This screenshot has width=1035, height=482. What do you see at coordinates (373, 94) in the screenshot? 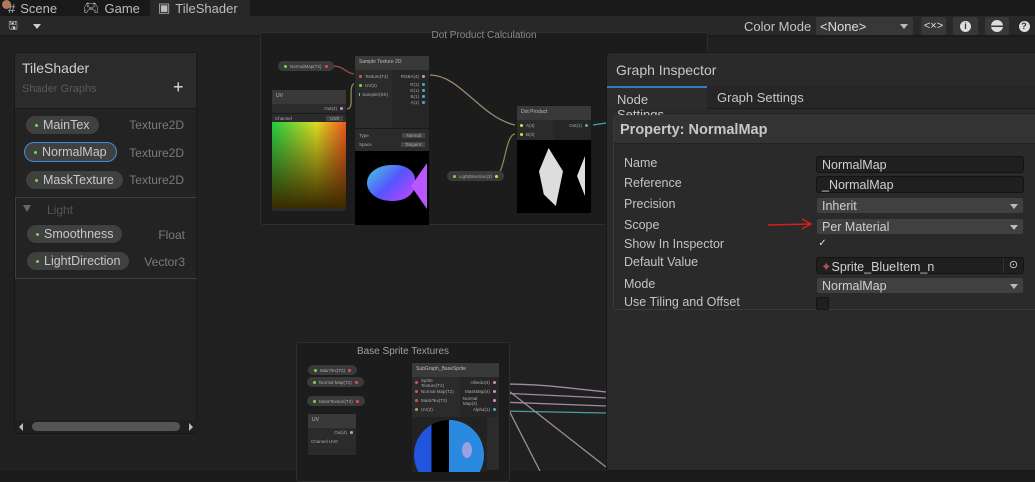
I see `input-port: Sampler(SS)` at bounding box center [373, 94].